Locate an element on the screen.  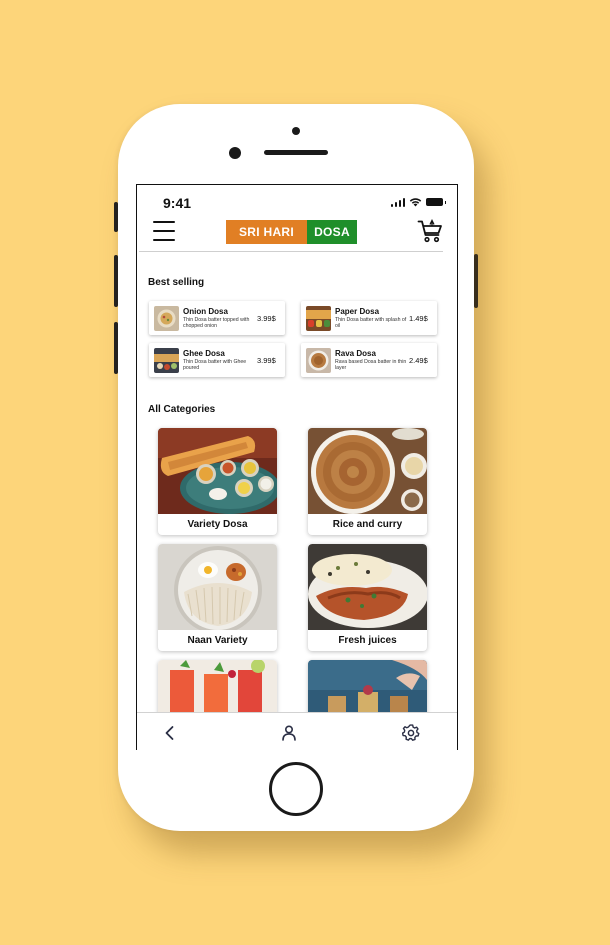
status-time: 9:41 is located at coordinates (177, 203).